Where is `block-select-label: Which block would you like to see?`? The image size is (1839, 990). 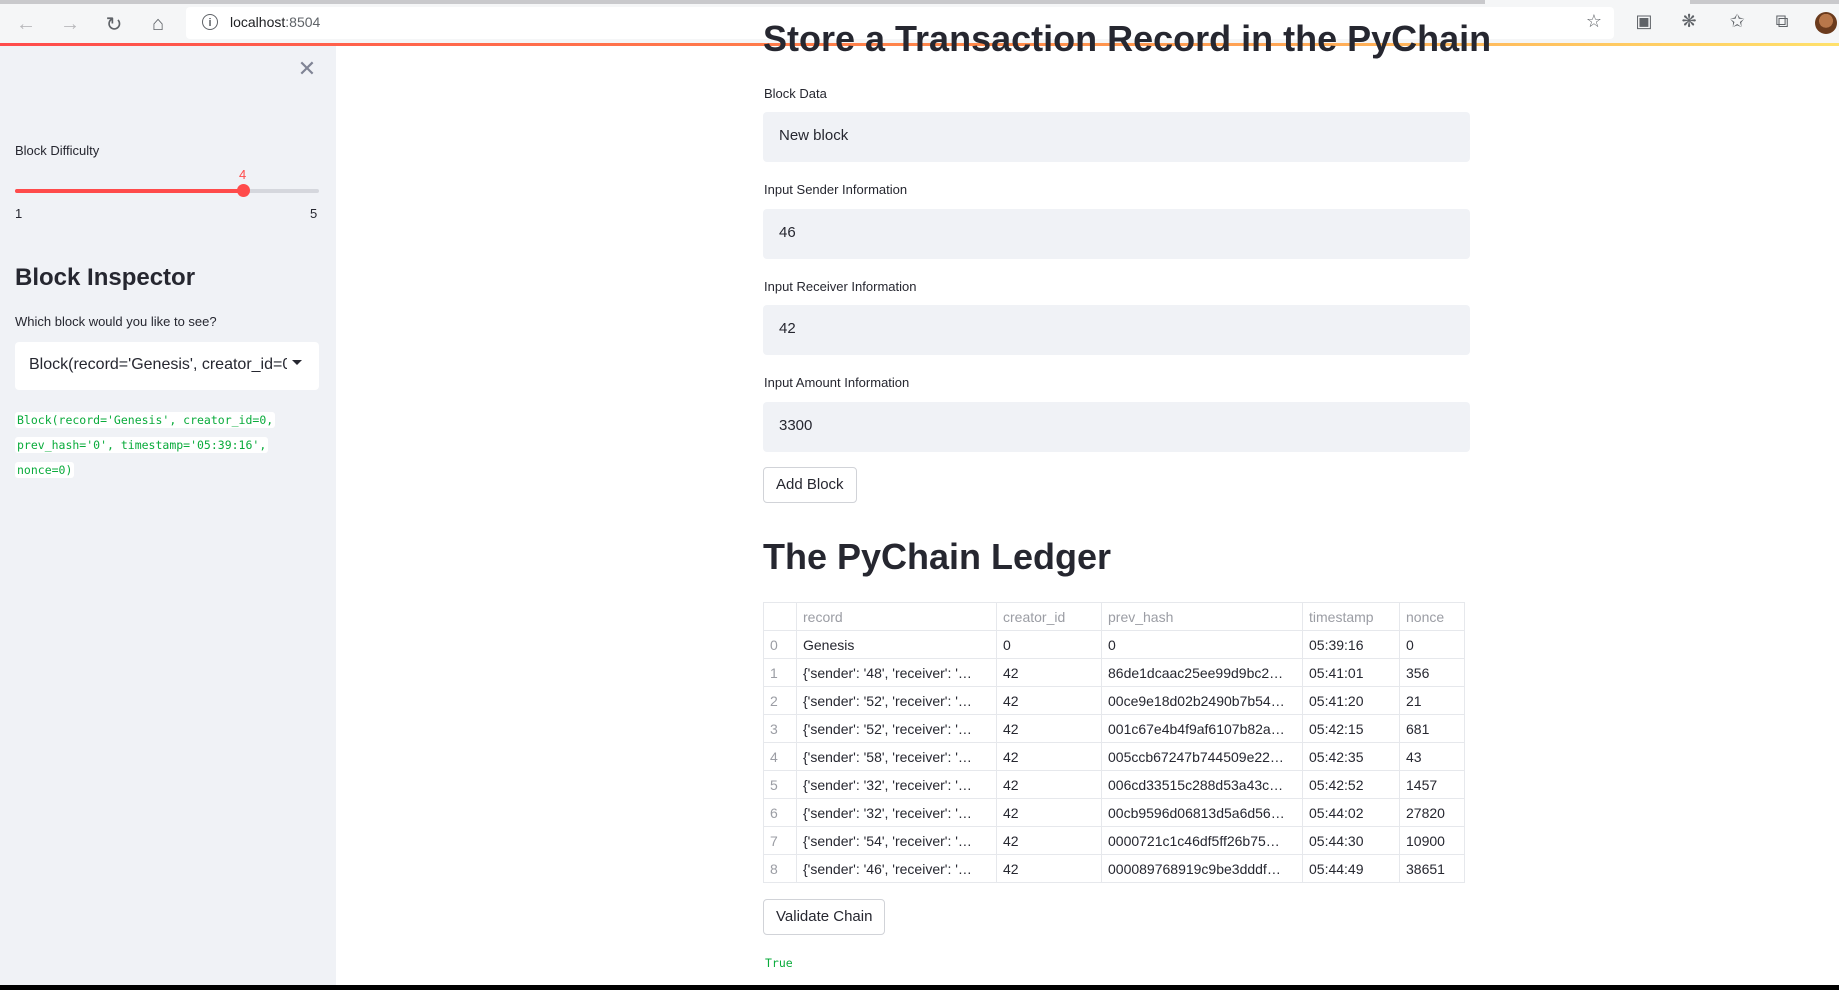 block-select-label: Which block would you like to see? is located at coordinates (116, 321).